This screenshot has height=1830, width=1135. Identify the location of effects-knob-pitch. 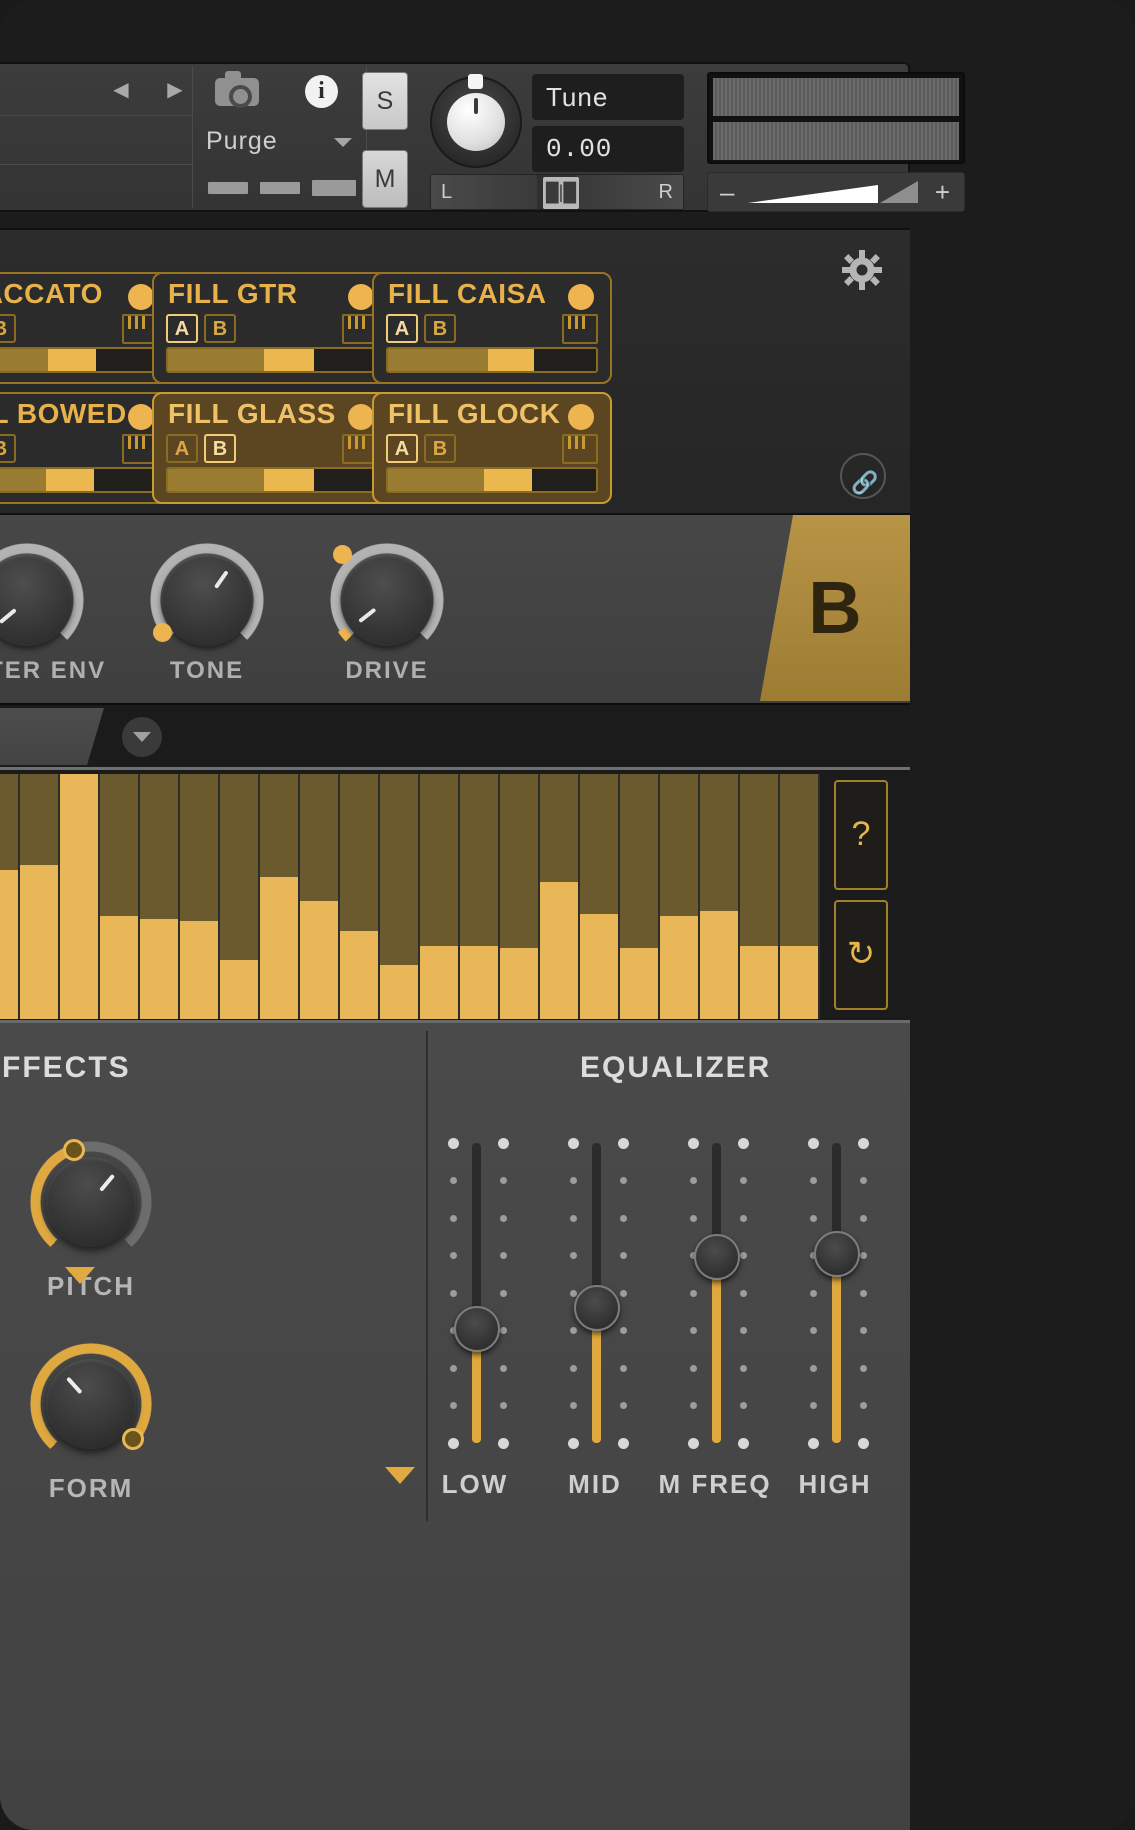
(91, 1200).